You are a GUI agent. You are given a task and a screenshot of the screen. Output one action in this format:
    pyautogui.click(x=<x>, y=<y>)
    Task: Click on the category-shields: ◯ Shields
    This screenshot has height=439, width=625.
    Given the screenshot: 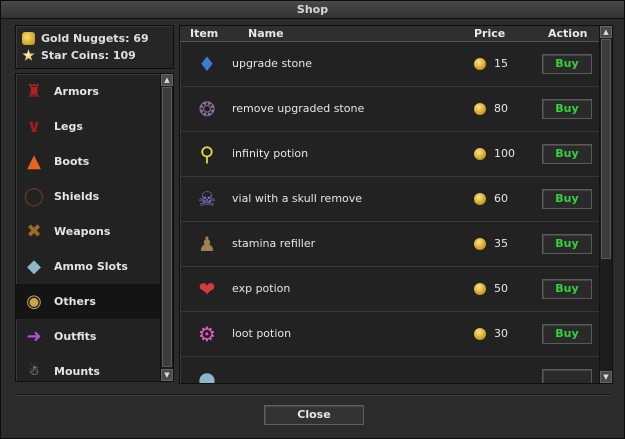 What is the action you would take?
    pyautogui.click(x=88, y=196)
    